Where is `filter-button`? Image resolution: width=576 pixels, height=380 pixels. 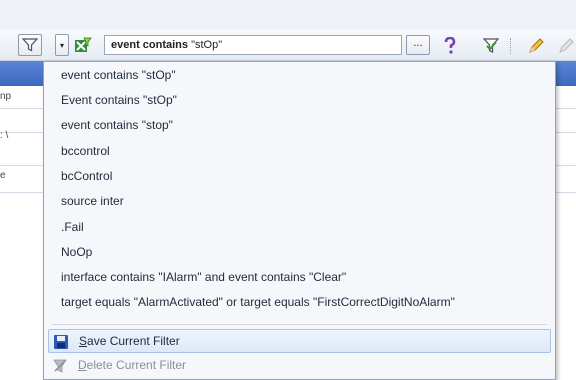
filter-button is located at coordinates (30, 45).